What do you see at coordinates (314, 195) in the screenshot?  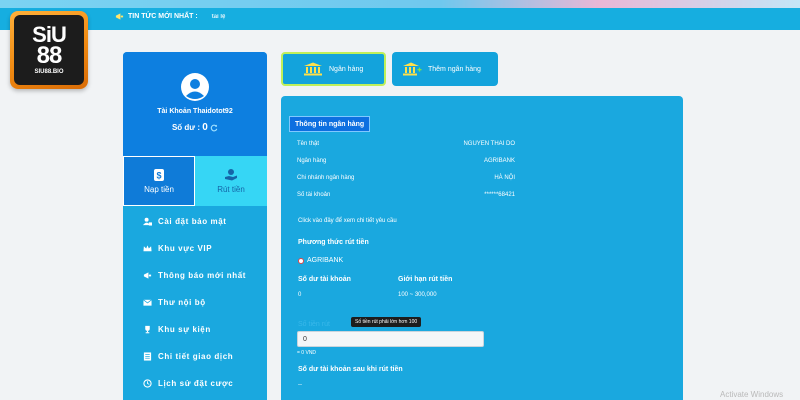 I see `info-label: Số tài khoản` at bounding box center [314, 195].